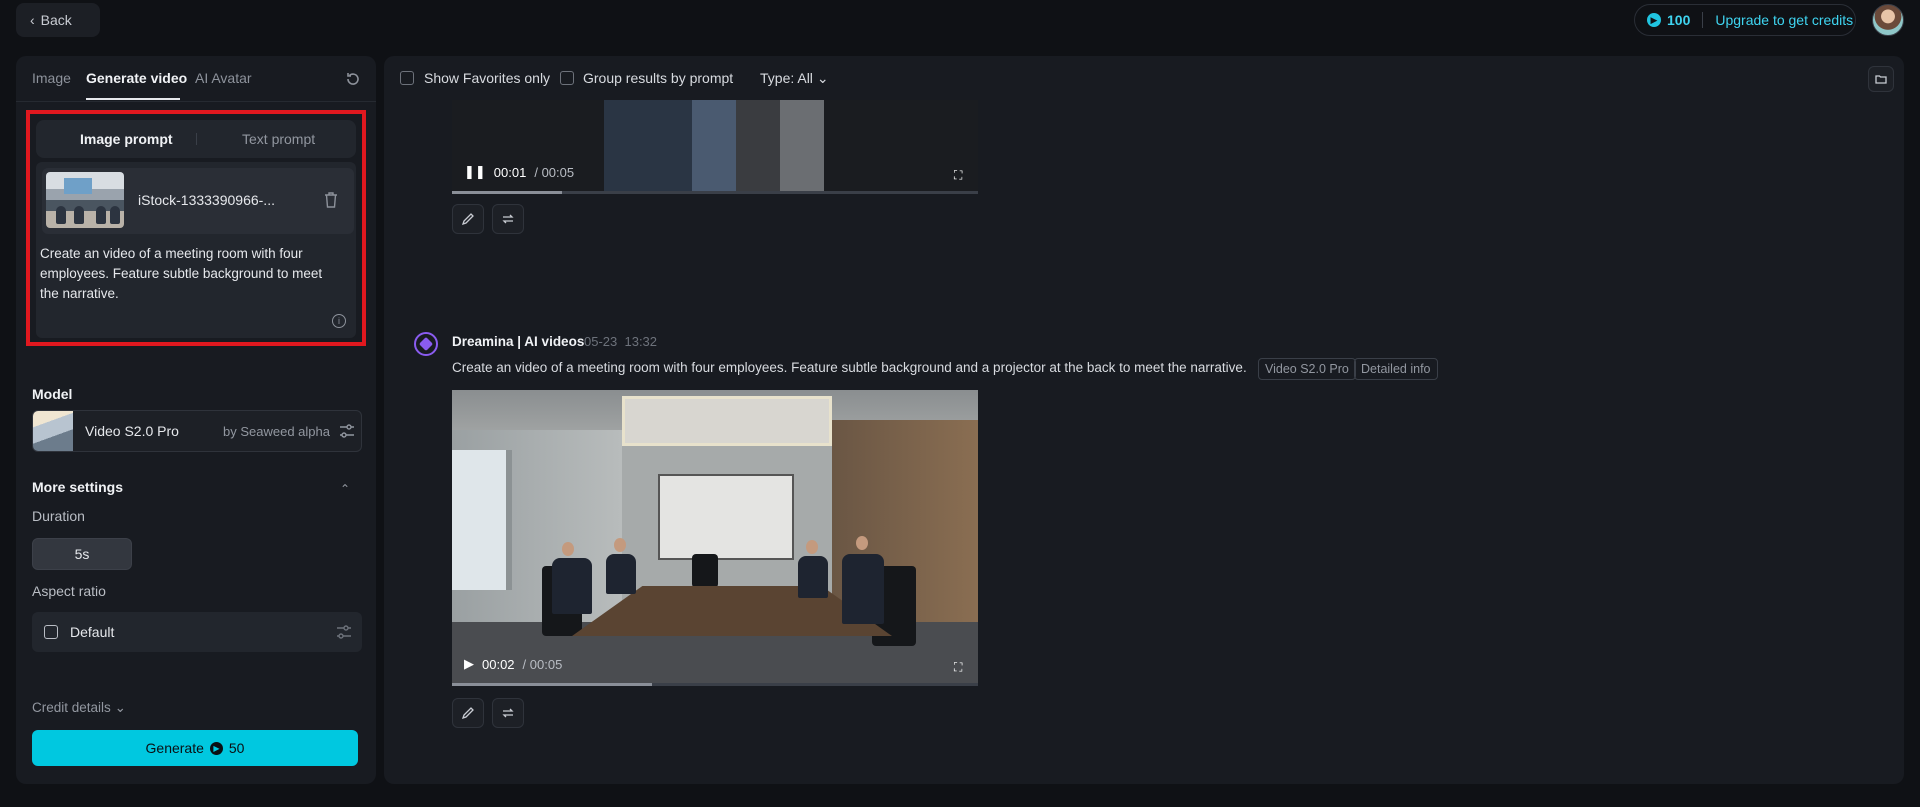 Image resolution: width=1920 pixels, height=807 pixels. Describe the element at coordinates (58, 516) in the screenshot. I see `duration-label: Duration` at that location.